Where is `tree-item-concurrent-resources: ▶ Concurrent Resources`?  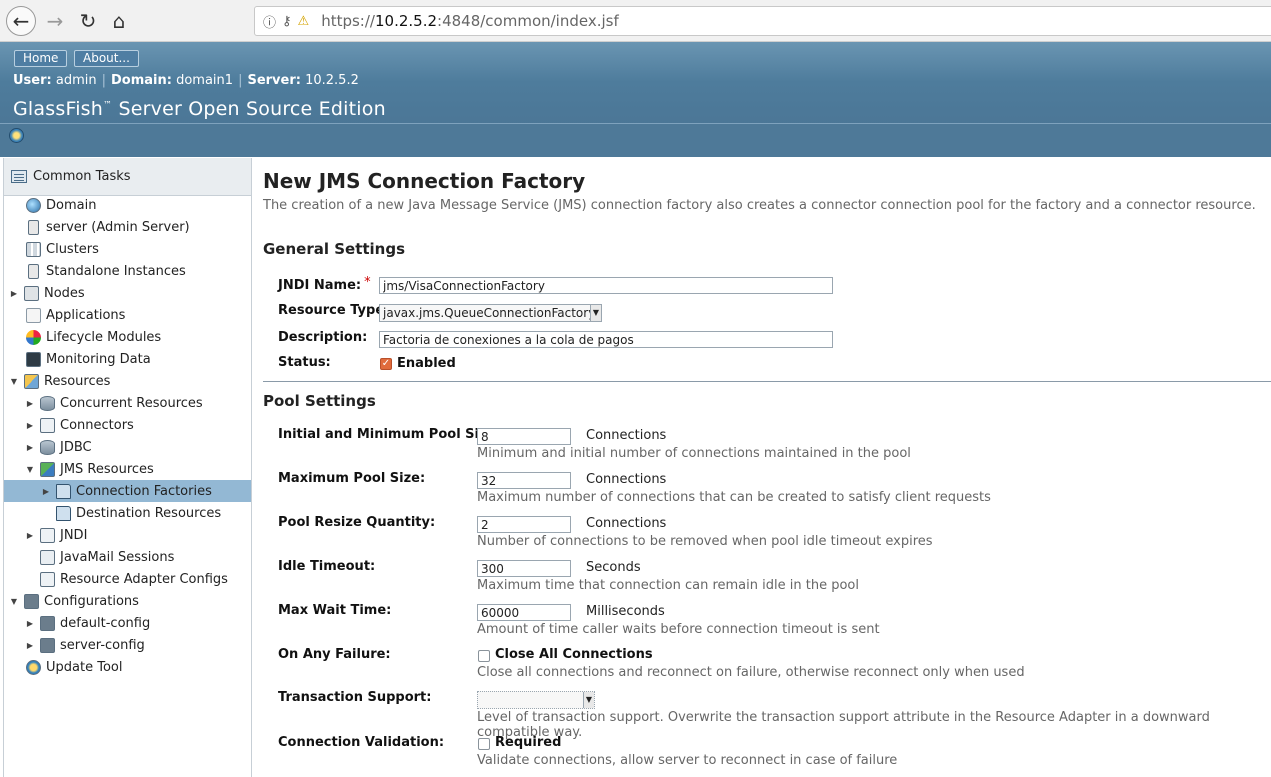 tree-item-concurrent-resources: ▶ Concurrent Resources is located at coordinates (113, 403).